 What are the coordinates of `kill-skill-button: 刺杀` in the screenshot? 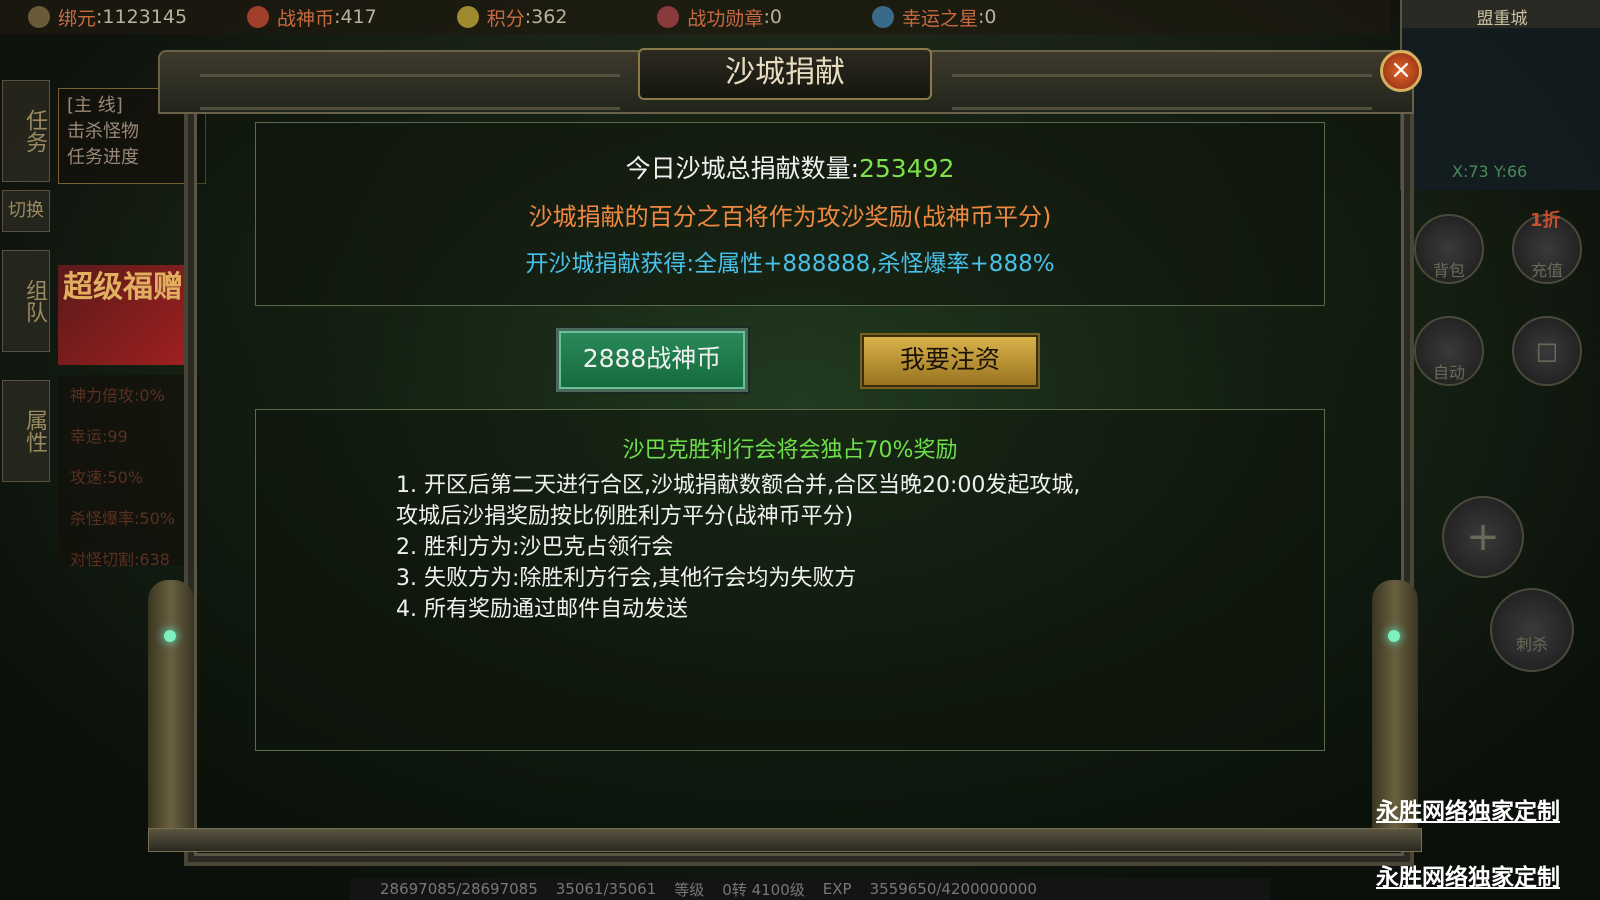 It's located at (1532, 630).